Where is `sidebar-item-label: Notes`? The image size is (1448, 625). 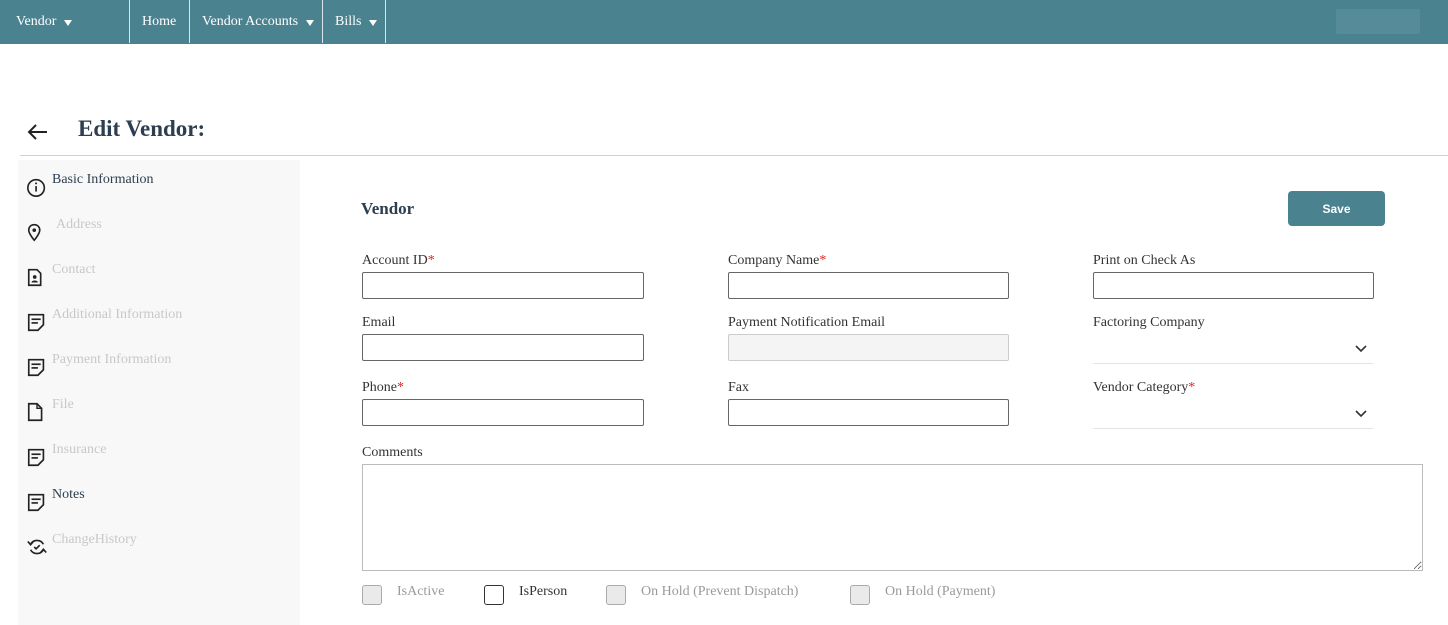
sidebar-item-label: Notes is located at coordinates (68, 494).